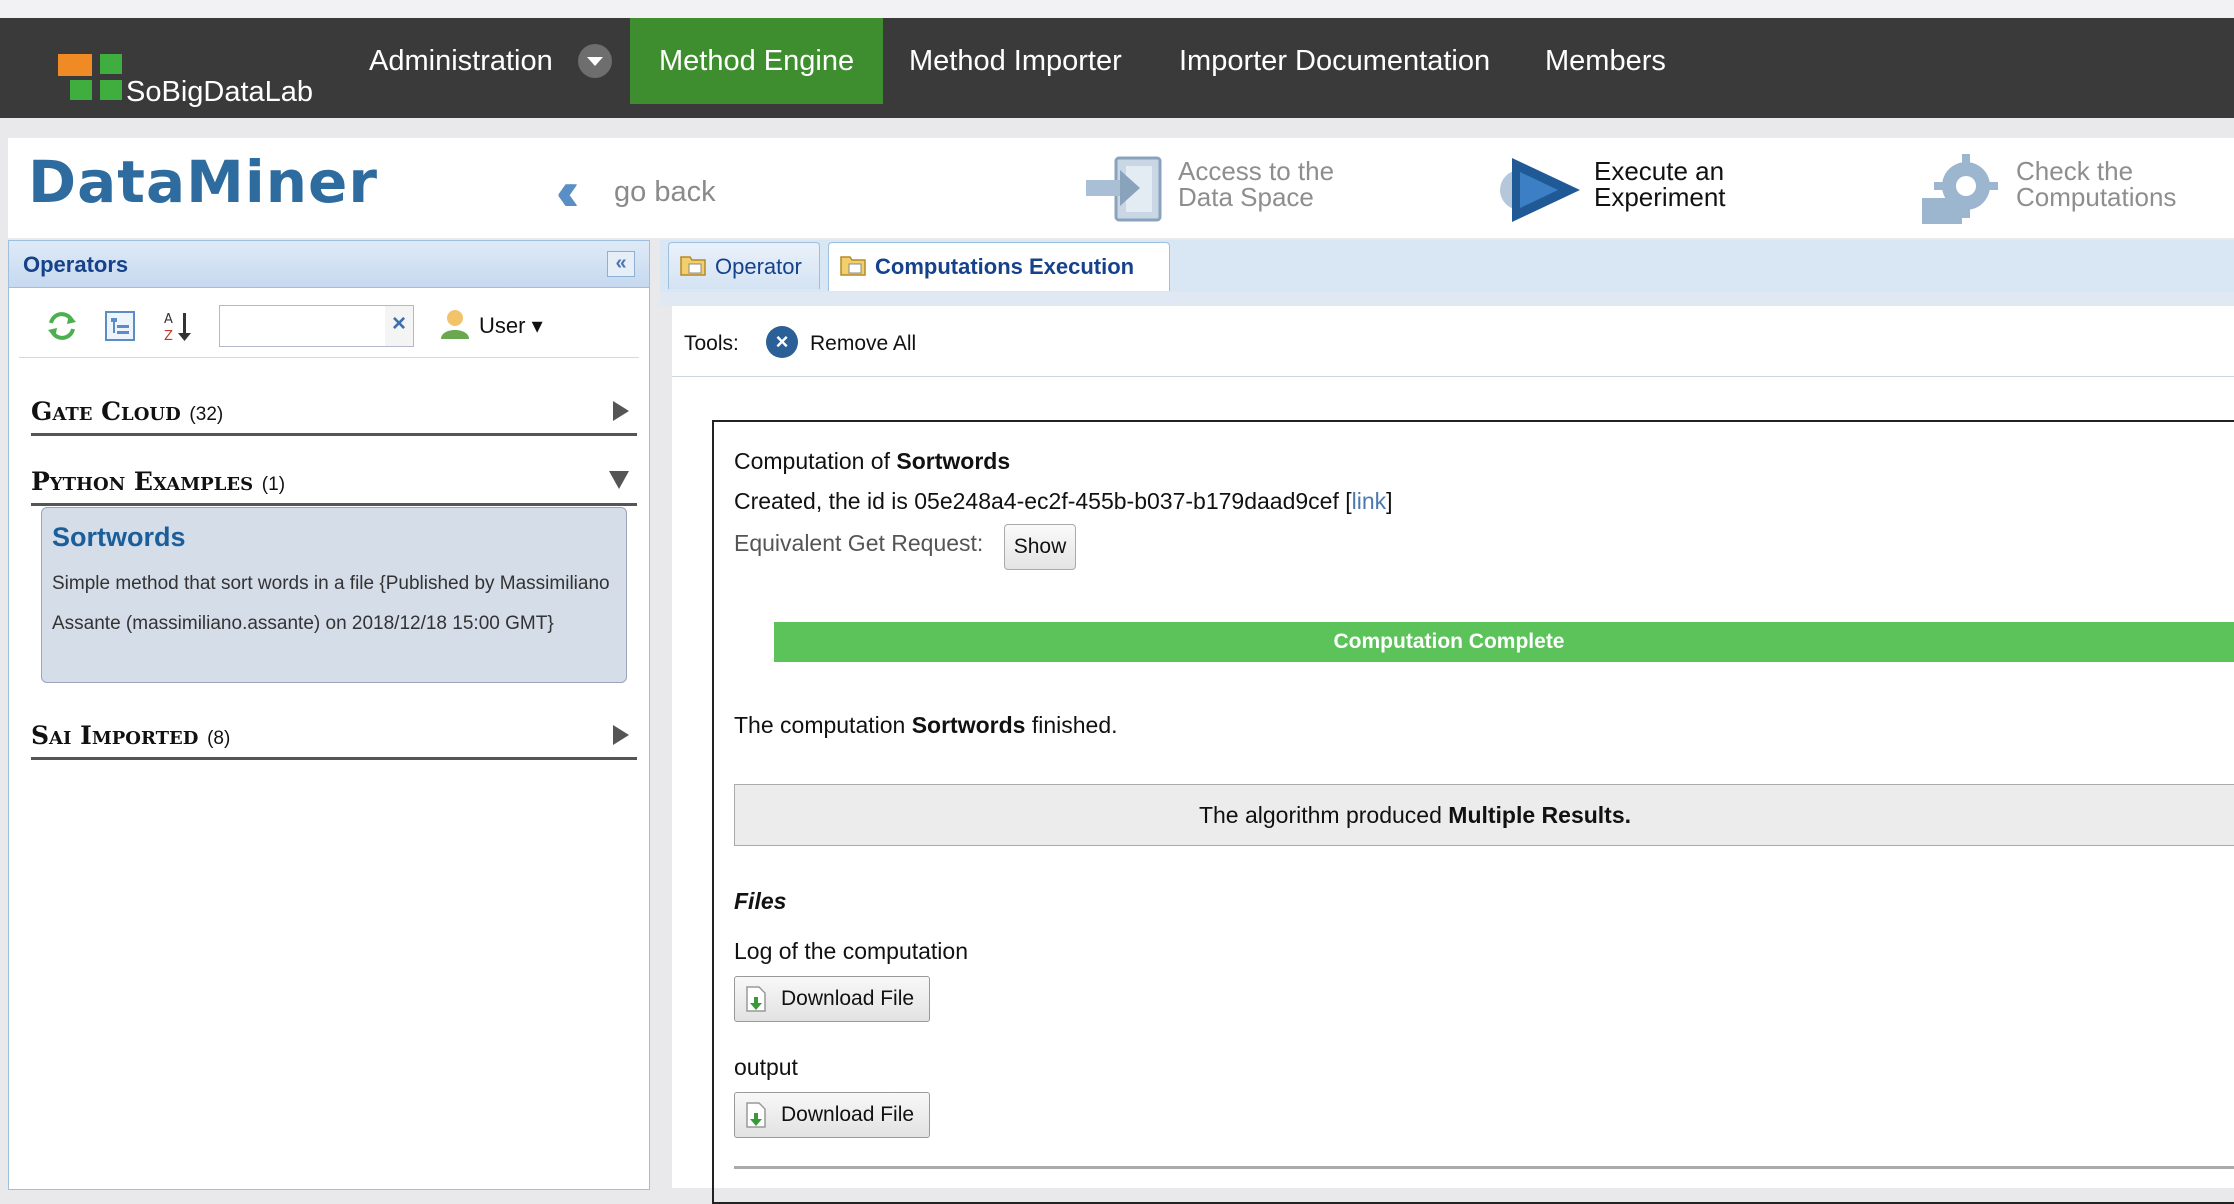 The image size is (2234, 1204). What do you see at coordinates (1126, 501) in the screenshot?
I see `computation-id: 05e248a4-ec2f-455b-b037-b179daad9cef` at bounding box center [1126, 501].